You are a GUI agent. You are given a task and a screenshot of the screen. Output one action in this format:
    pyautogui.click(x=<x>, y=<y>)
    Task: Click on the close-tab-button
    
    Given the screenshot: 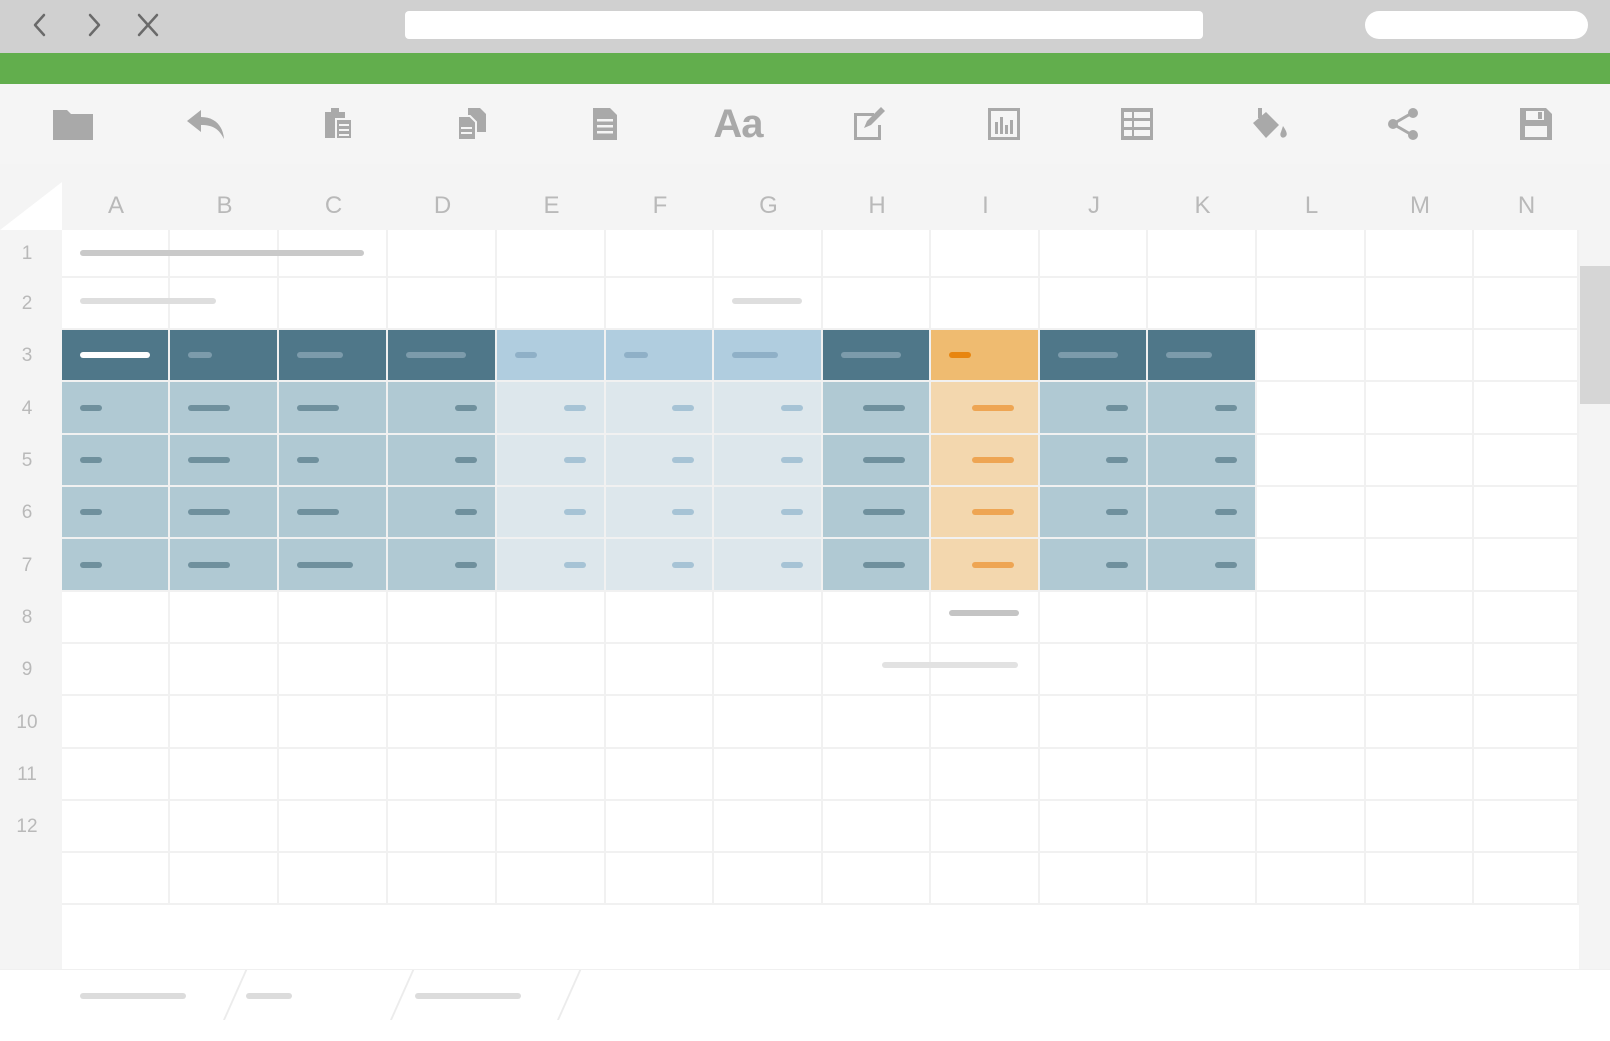 What is the action you would take?
    pyautogui.click(x=148, y=25)
    